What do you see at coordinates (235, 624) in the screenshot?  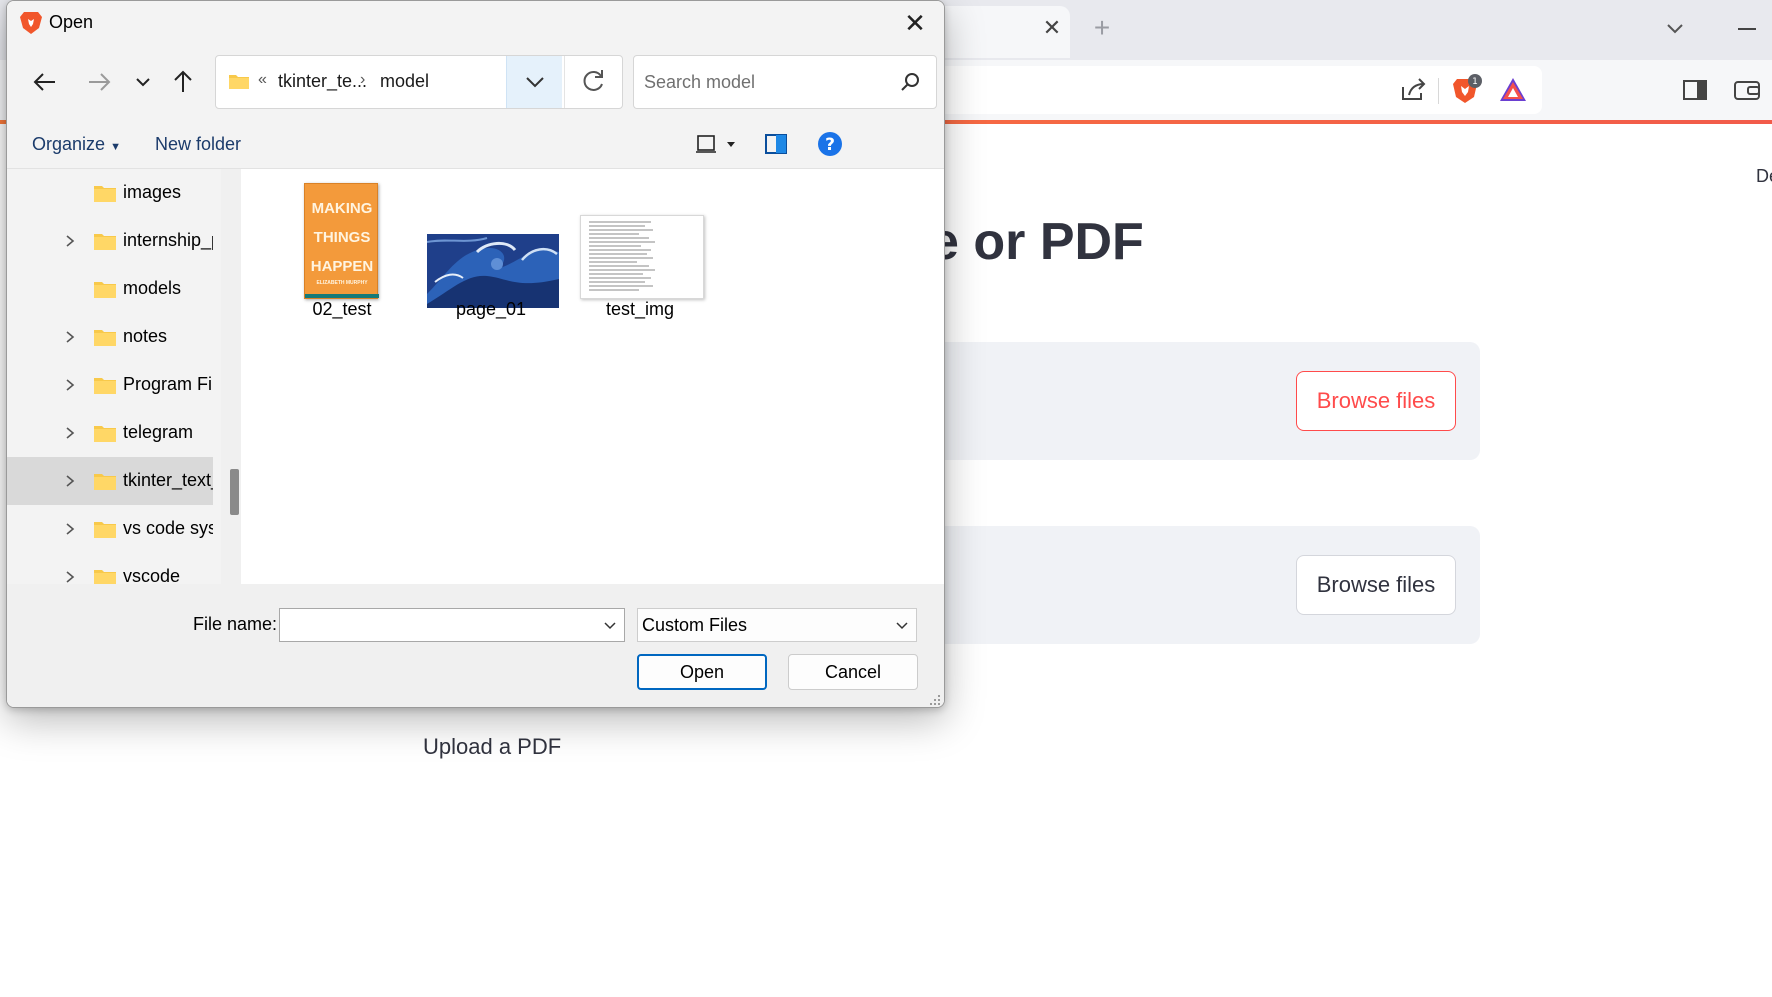 I see `file-name-field-label: File name:` at bounding box center [235, 624].